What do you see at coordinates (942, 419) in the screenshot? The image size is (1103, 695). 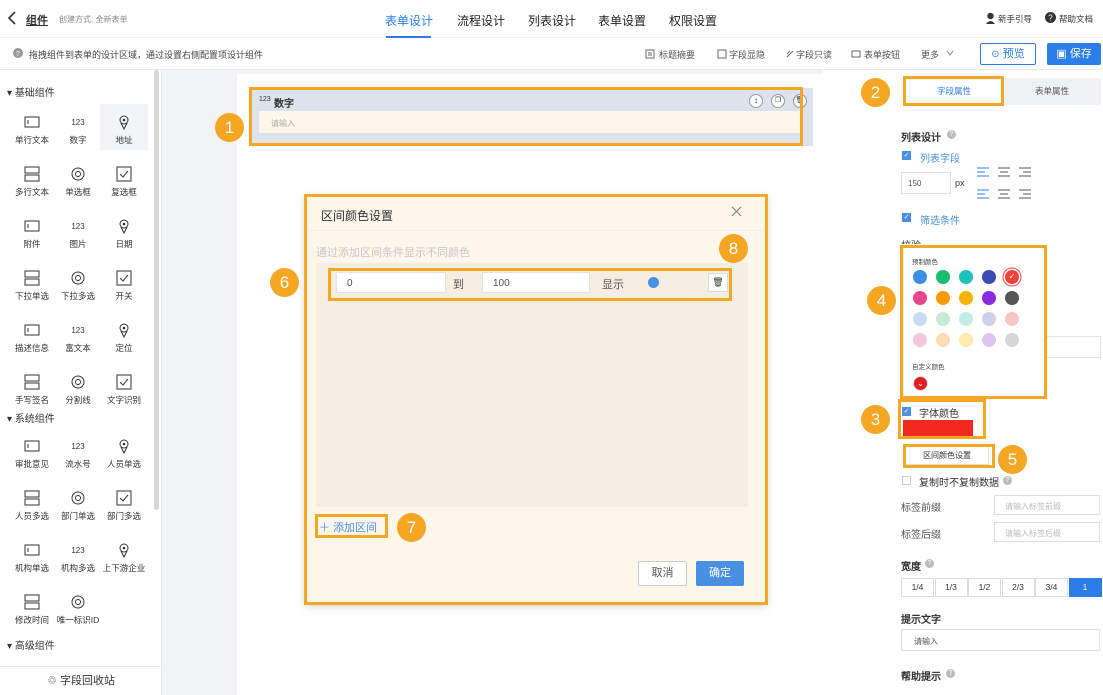 I see `highlight-font-color` at bounding box center [942, 419].